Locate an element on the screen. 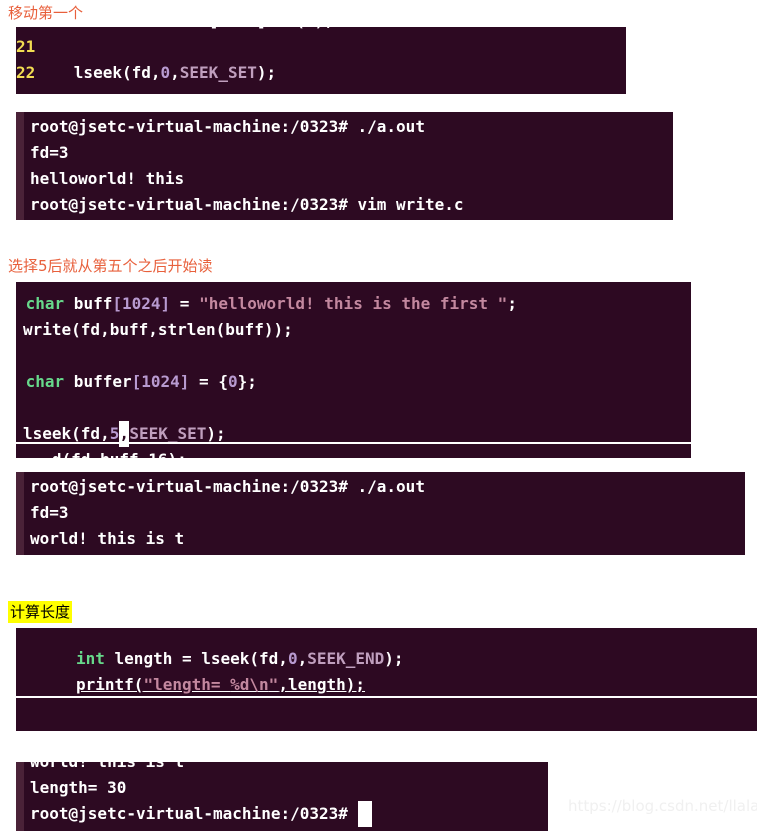 This screenshot has width=757, height=831. string-literal: "helloworld! this is the first " is located at coordinates (353, 303).